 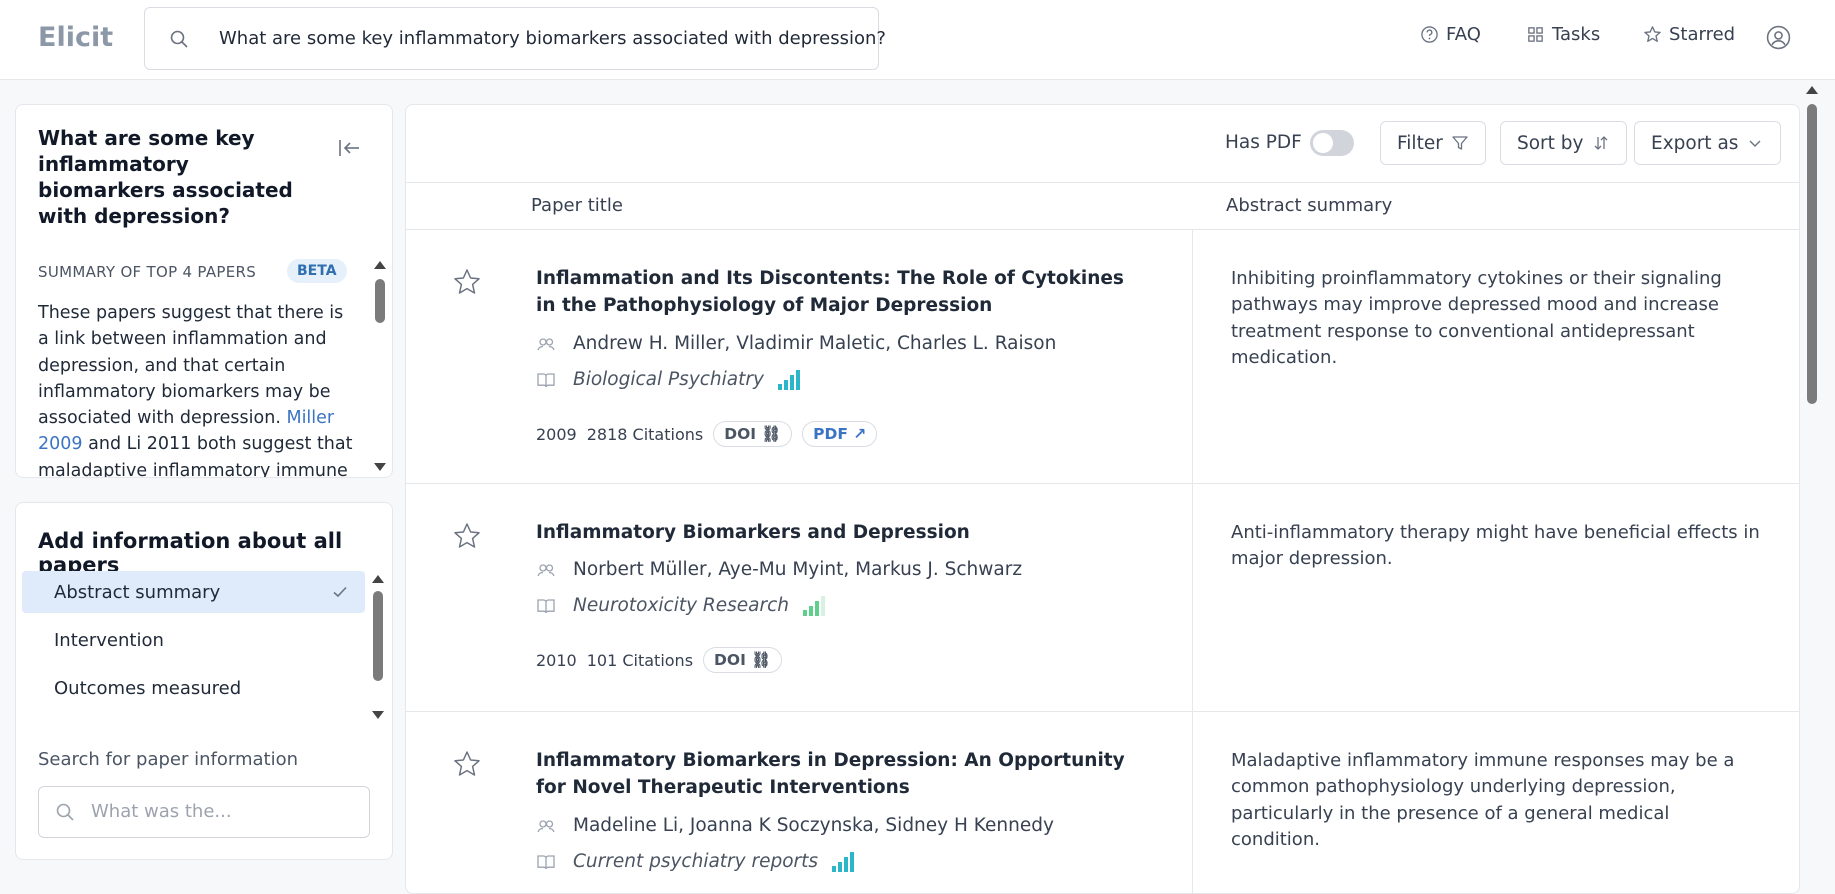 What do you see at coordinates (830, 434) in the screenshot?
I see `pdf-label: PDF` at bounding box center [830, 434].